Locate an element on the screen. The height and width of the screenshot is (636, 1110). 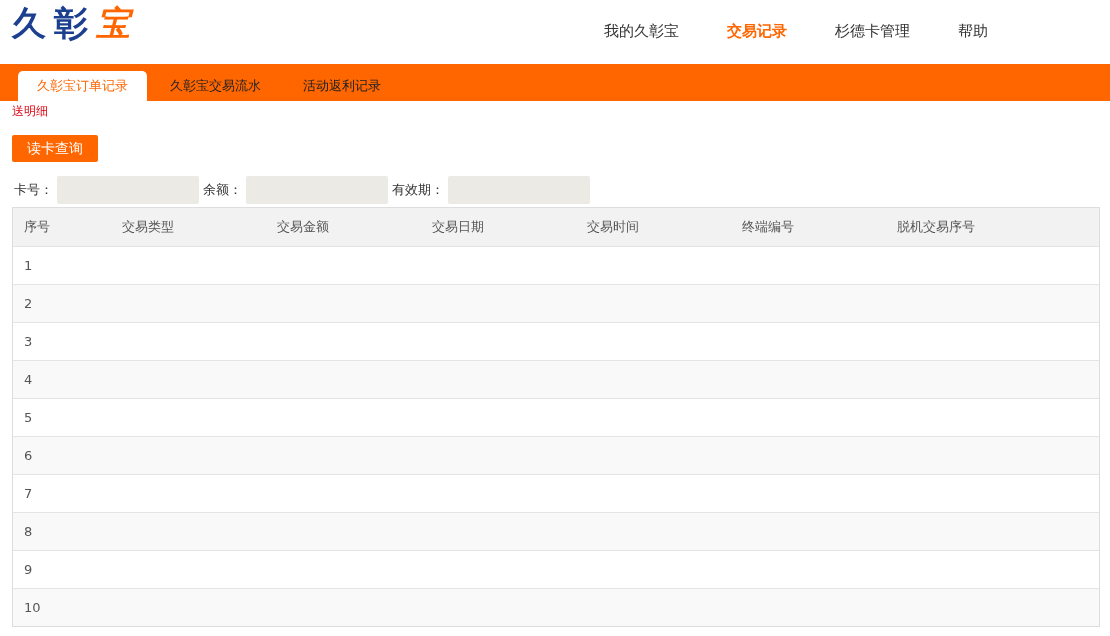
table-cell-text: 5 is located at coordinates (28, 417).